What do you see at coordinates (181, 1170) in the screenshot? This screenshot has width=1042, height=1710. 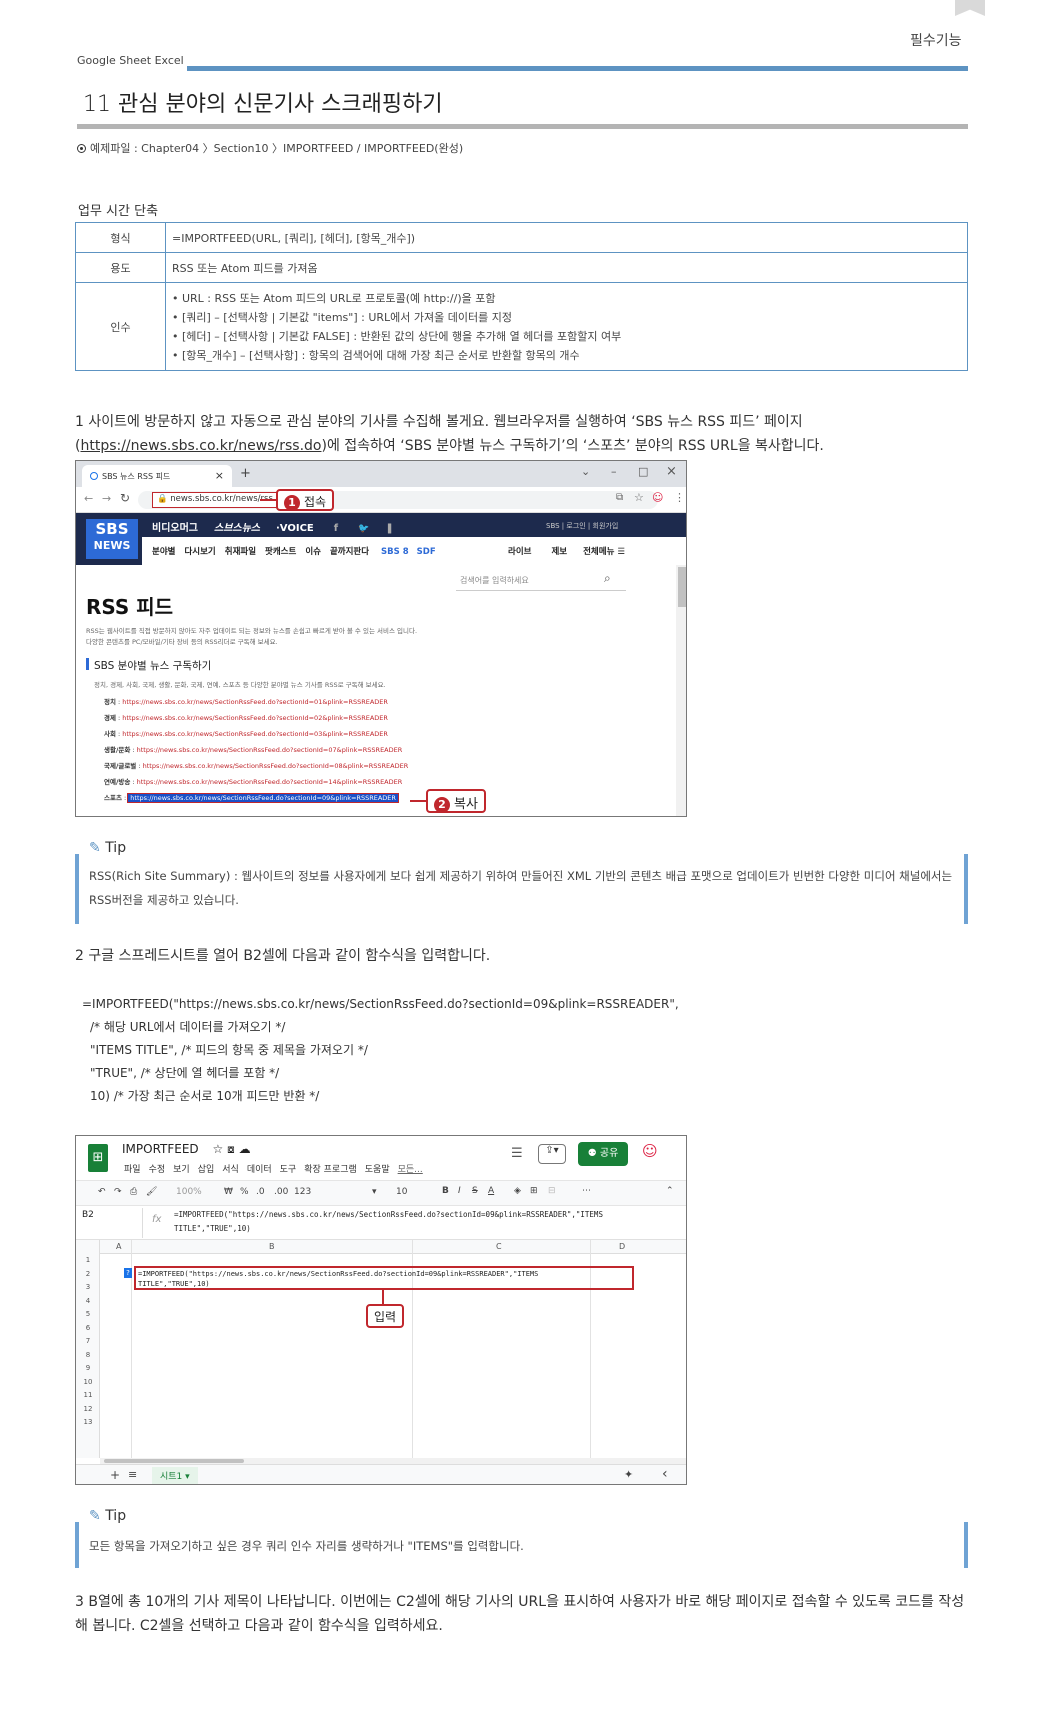 I see `menu-item: 보기` at bounding box center [181, 1170].